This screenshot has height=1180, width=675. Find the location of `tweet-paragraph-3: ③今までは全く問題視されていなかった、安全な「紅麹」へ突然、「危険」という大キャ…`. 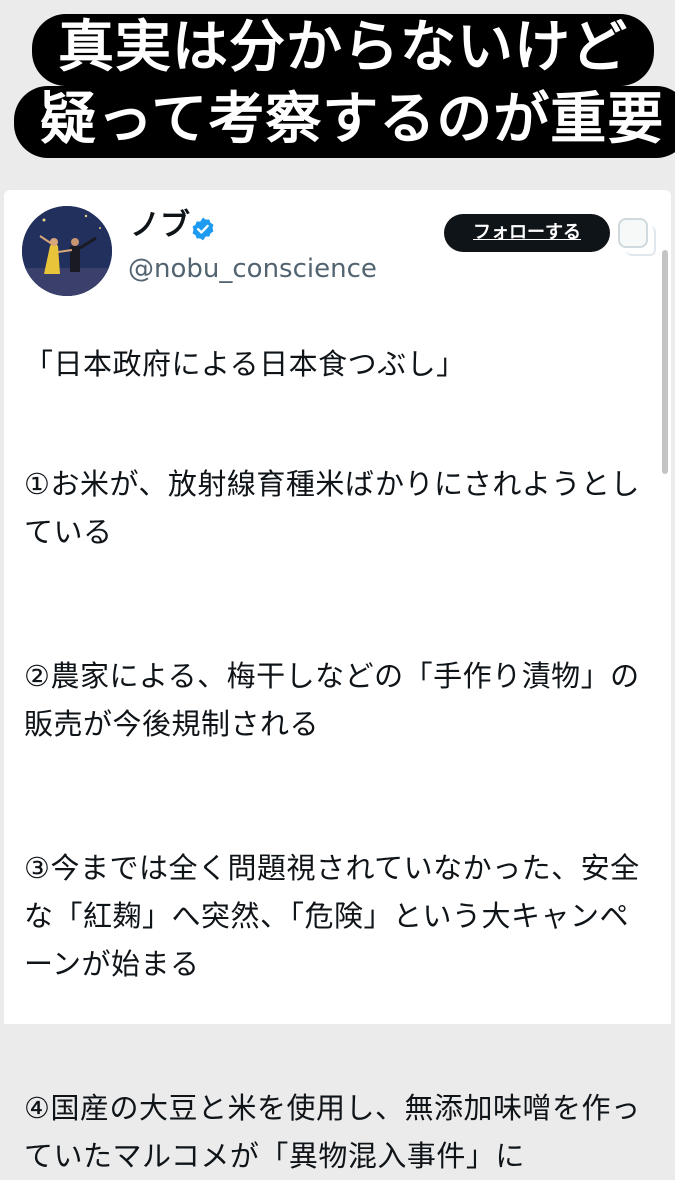

tweet-paragraph-3: ③今までは全く問題視されていなかった、安全な「紅麹」へ突然、「危険」という大キャ… is located at coordinates (332, 916).